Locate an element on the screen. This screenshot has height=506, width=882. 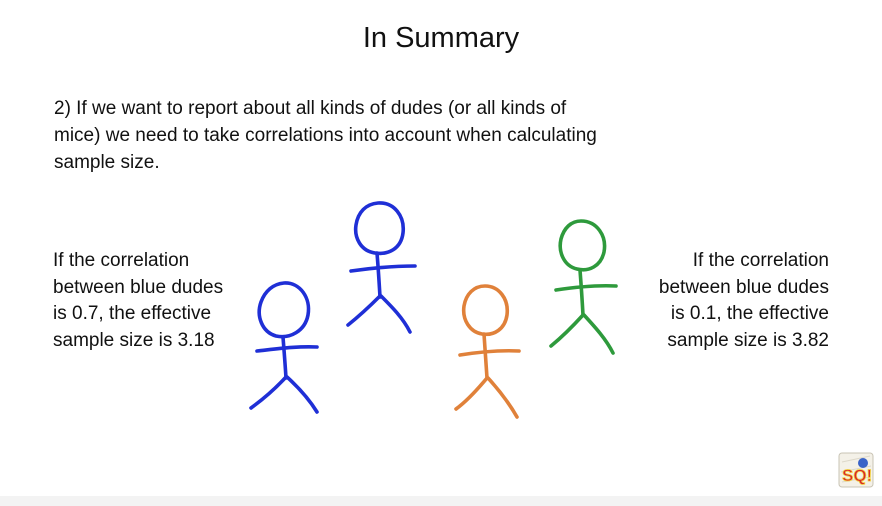
blue-dude-left is located at coordinates (284, 347).